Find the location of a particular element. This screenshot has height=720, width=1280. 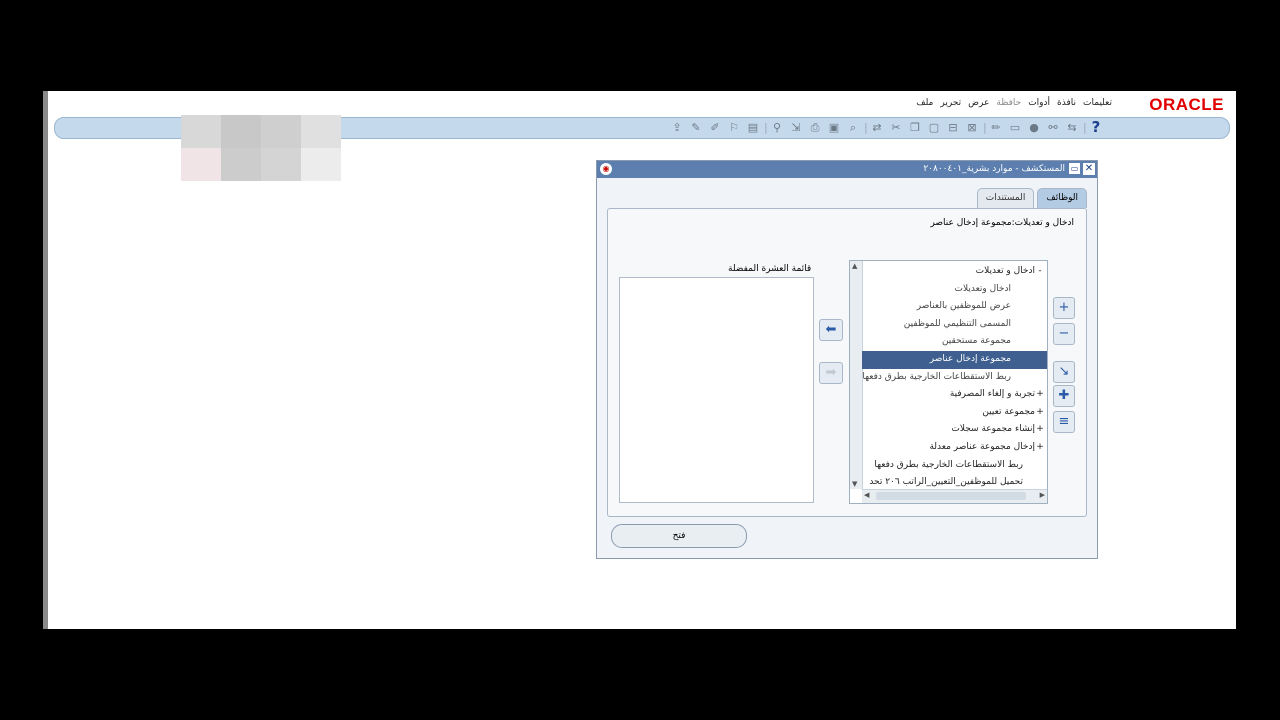

menu-item-3: حافظة is located at coordinates (1008, 103).